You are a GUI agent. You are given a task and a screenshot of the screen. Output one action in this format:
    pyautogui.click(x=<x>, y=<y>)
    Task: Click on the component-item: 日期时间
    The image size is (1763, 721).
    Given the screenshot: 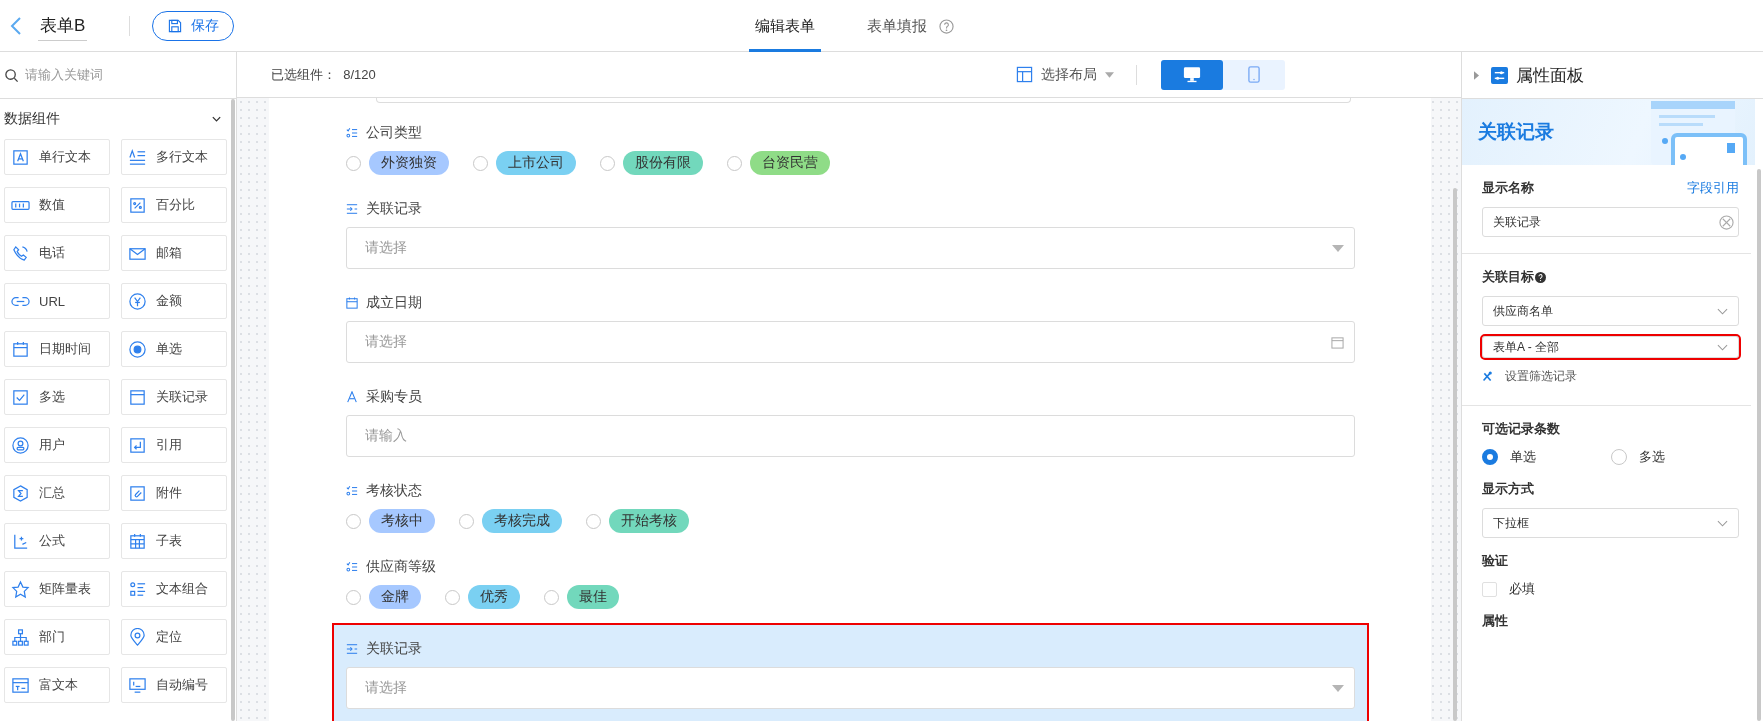 What is the action you would take?
    pyautogui.click(x=57, y=349)
    